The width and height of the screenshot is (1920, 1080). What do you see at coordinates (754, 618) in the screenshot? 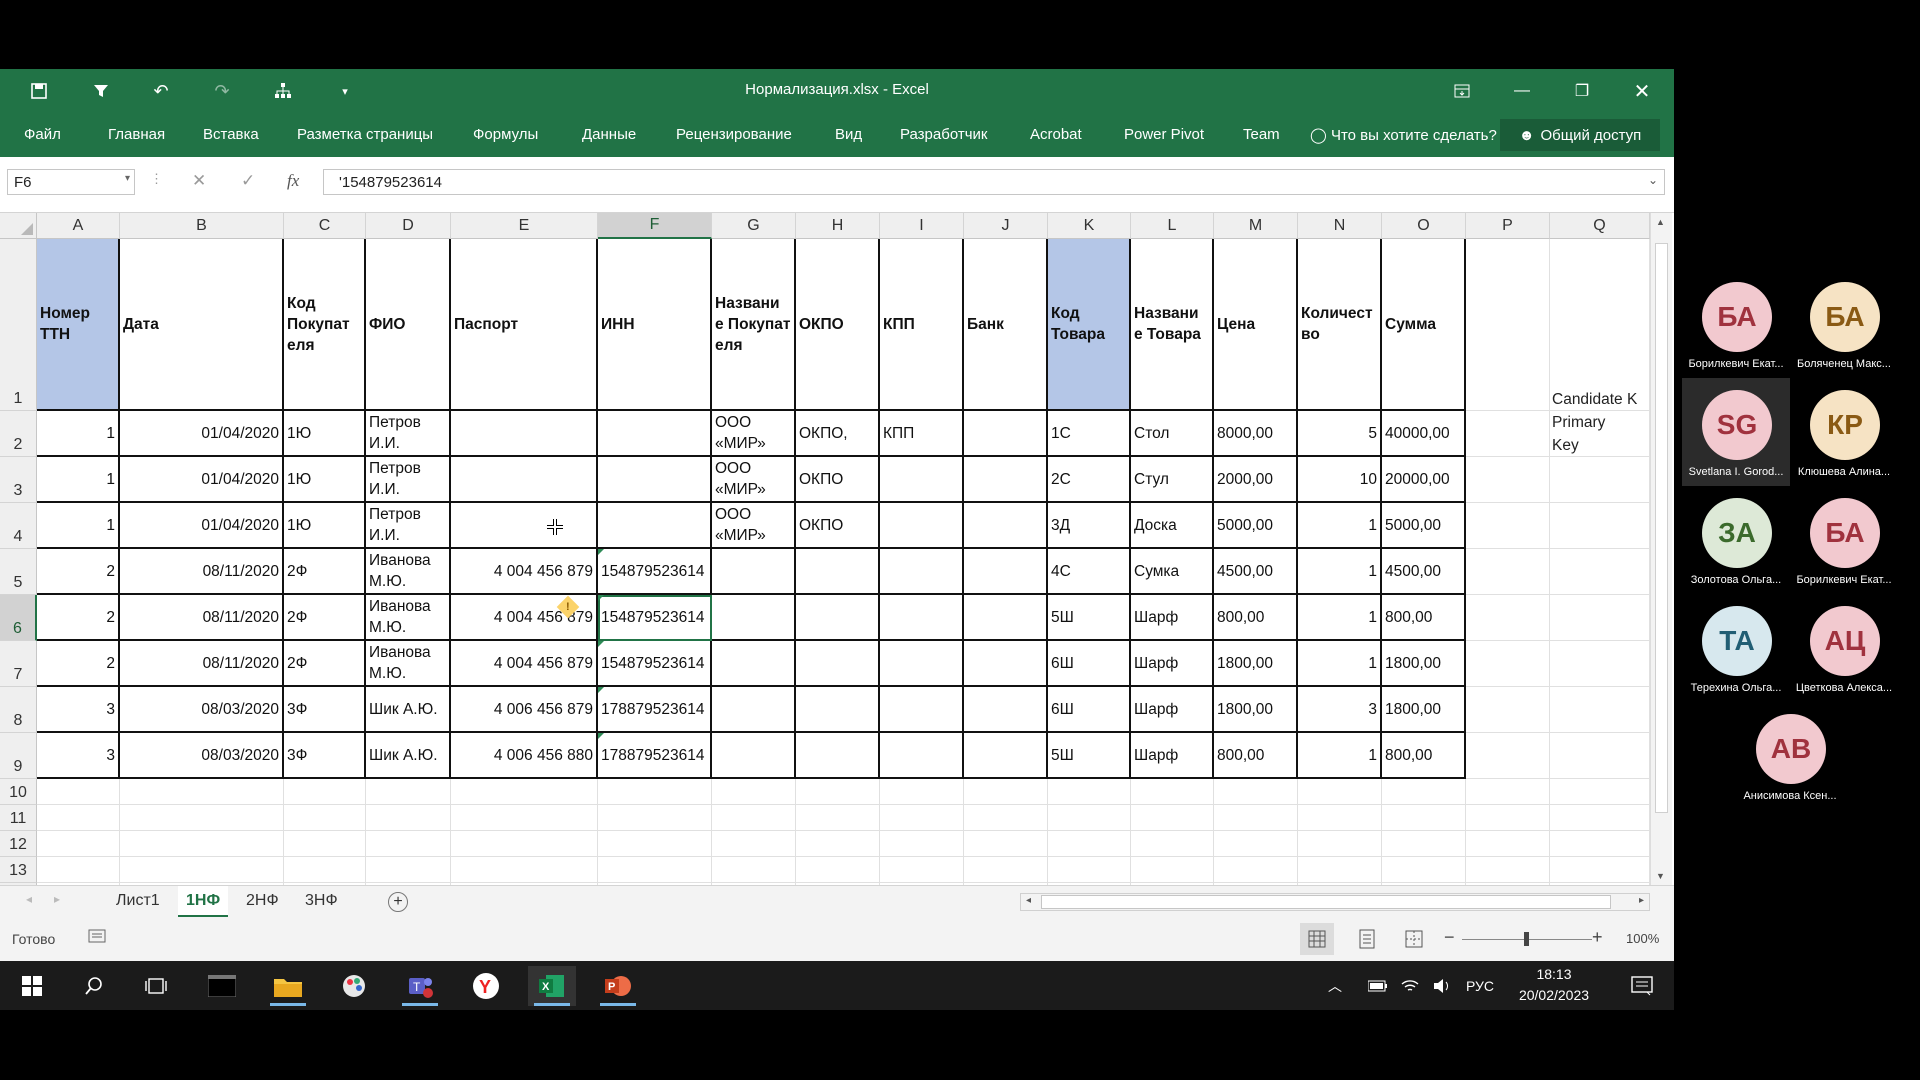
I see `table-cell-g6` at bounding box center [754, 618].